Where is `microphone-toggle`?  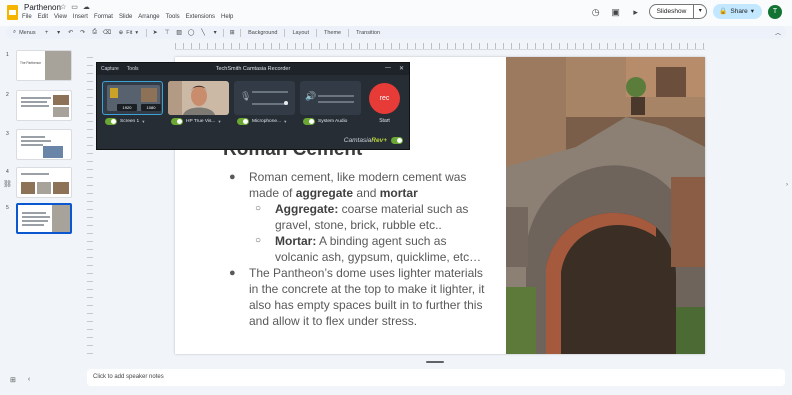 microphone-toggle is located at coordinates (243, 121).